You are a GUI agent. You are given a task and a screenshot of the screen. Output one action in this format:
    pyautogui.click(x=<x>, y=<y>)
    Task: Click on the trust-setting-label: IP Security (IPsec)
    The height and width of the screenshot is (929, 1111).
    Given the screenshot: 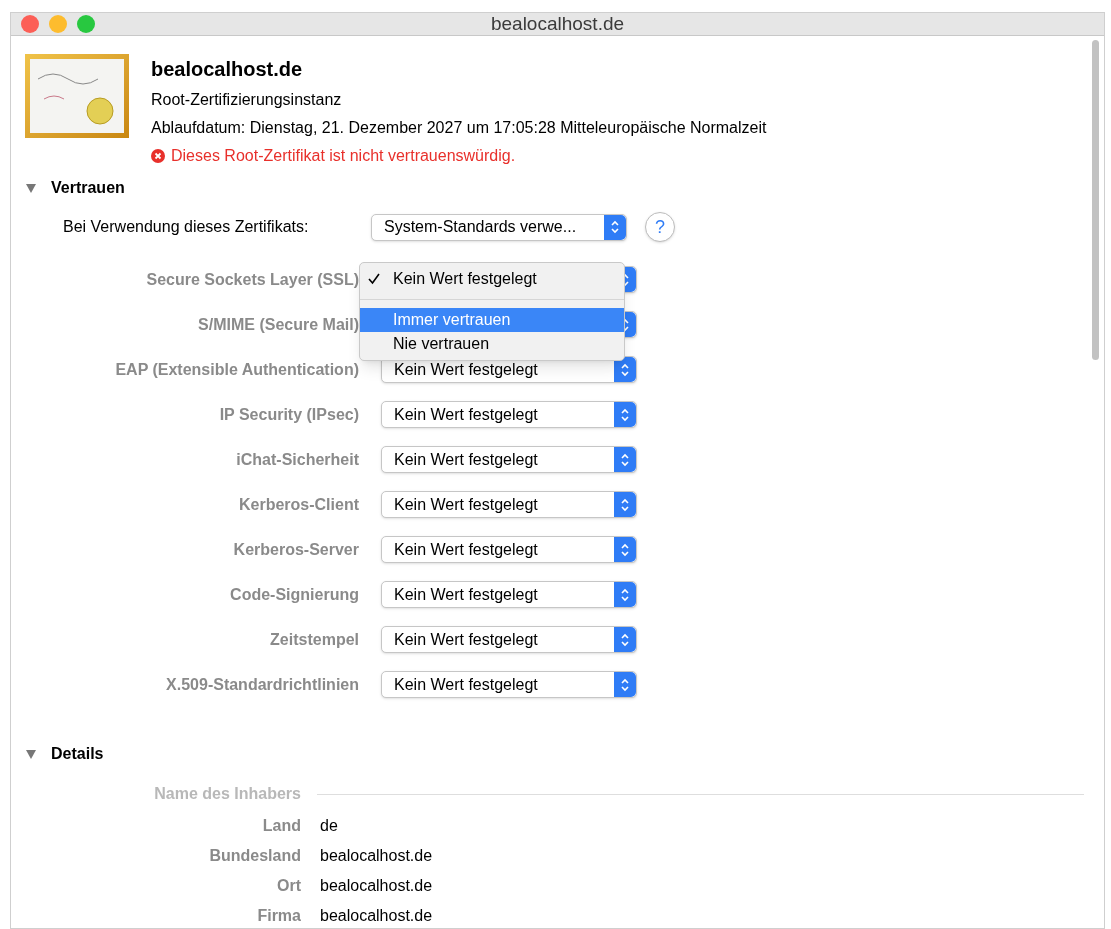 What is the action you would take?
    pyautogui.click(x=288, y=414)
    